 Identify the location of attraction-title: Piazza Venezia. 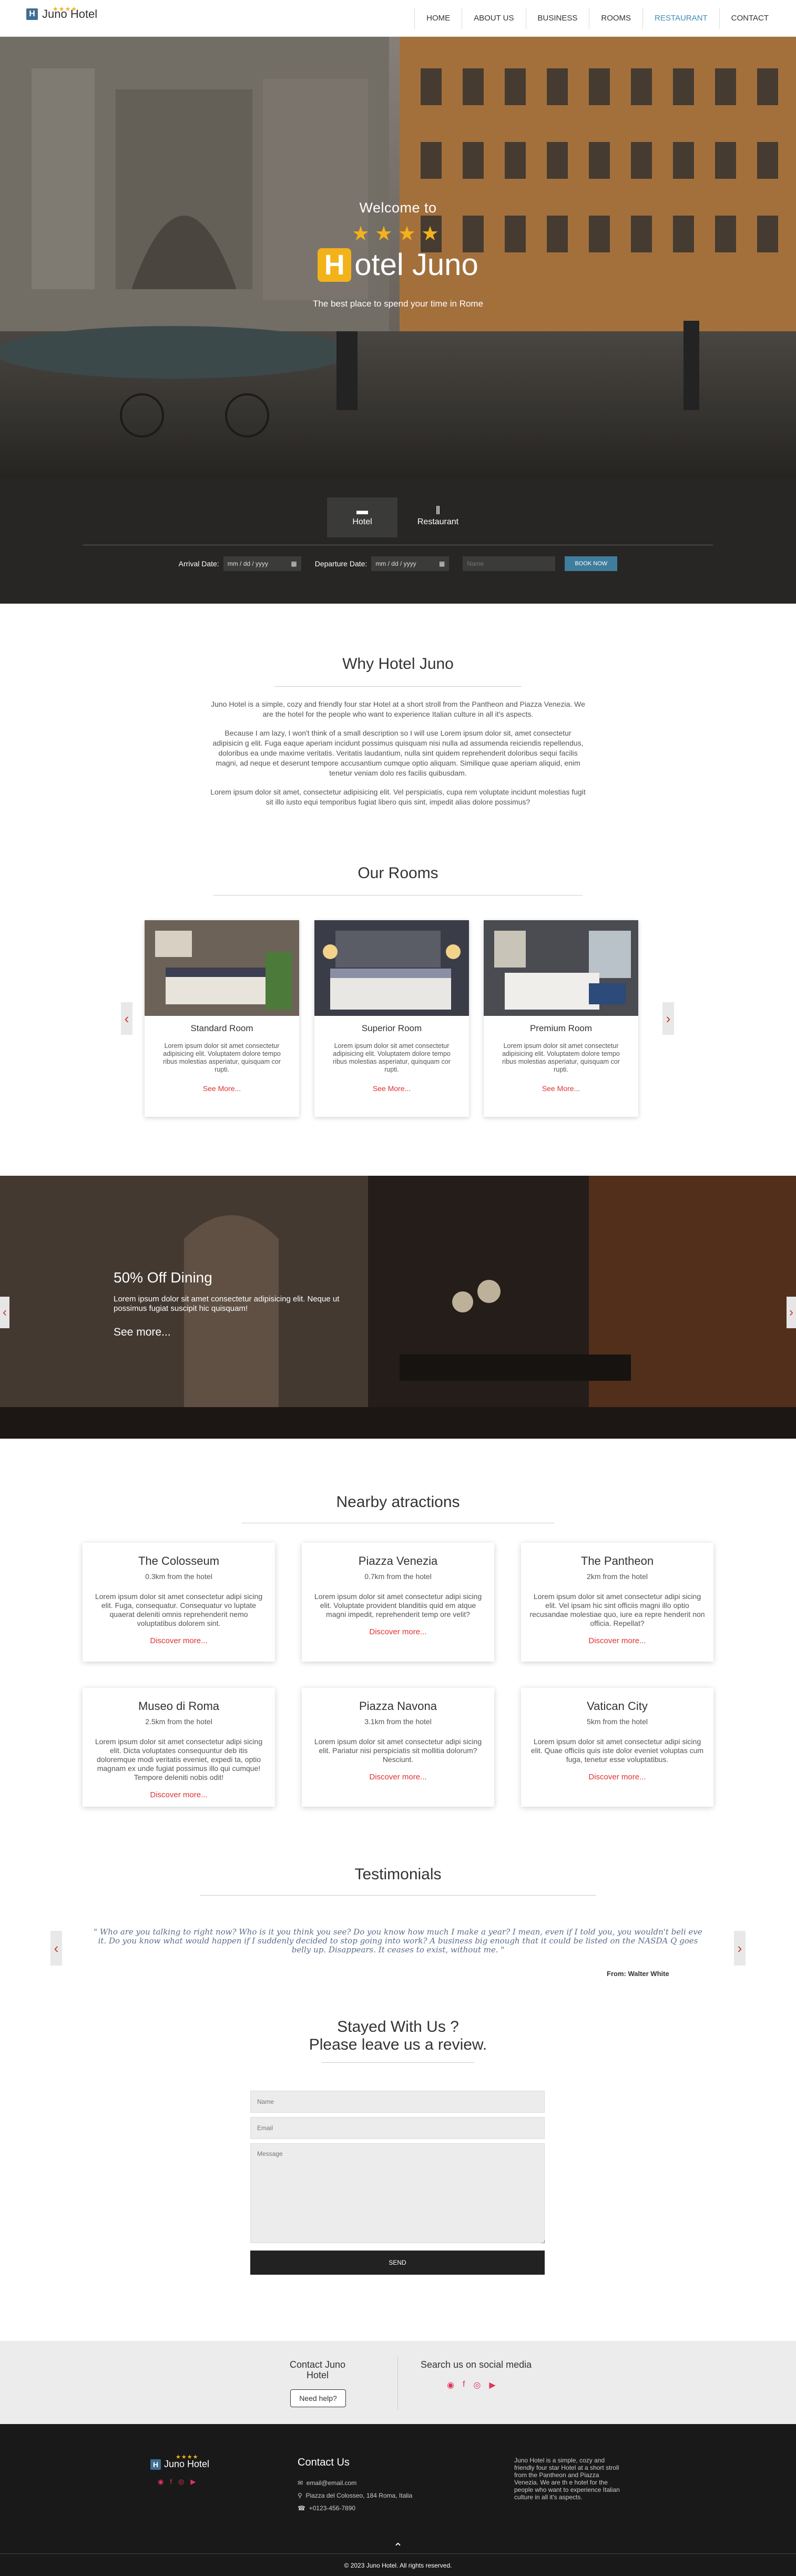
(398, 1560).